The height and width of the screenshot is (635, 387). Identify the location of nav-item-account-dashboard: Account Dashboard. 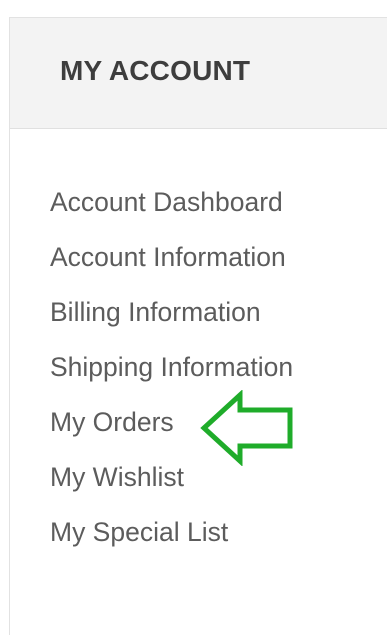
(171, 209).